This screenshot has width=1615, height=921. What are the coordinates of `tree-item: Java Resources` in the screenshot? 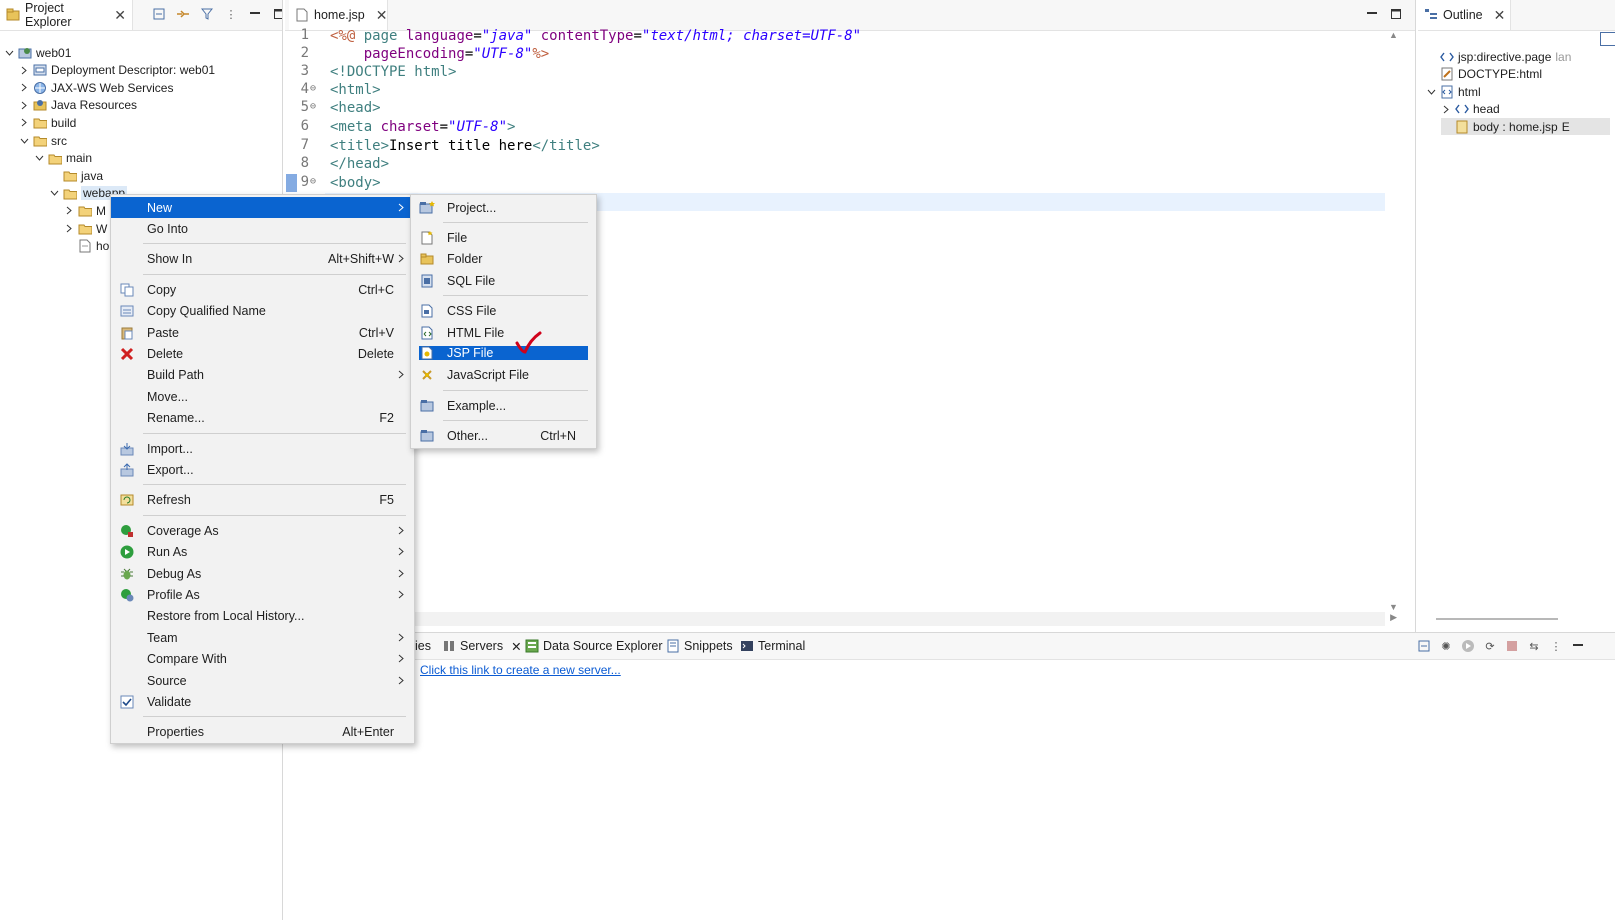 It's located at (78, 105).